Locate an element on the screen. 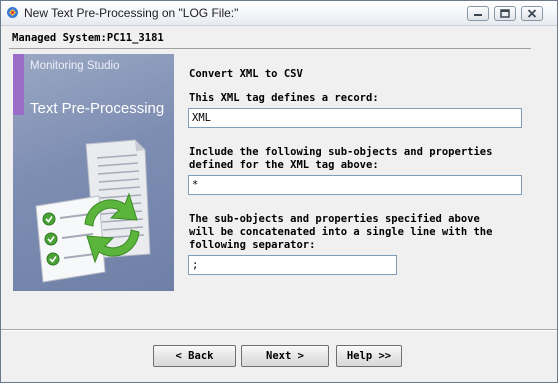 Image resolution: width=558 pixels, height=383 pixels. close-button is located at coordinates (532, 13).